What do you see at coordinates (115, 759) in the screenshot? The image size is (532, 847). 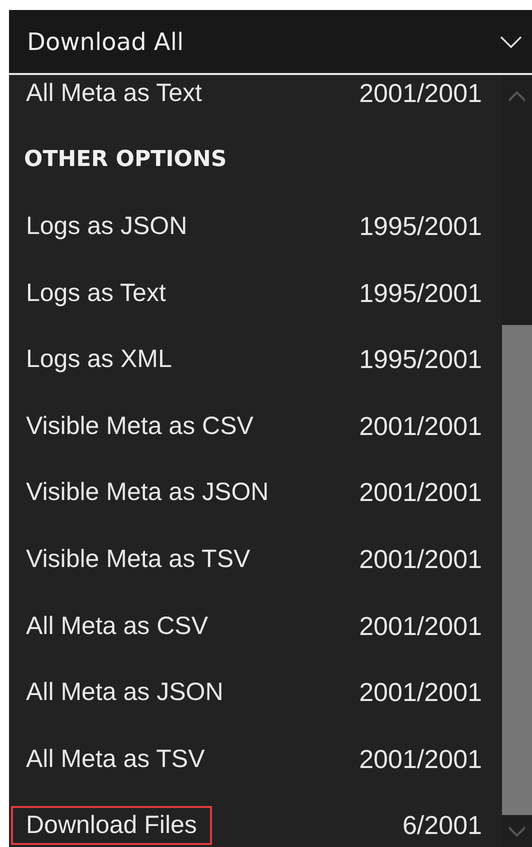 I see `item-label: All Meta as TSV` at bounding box center [115, 759].